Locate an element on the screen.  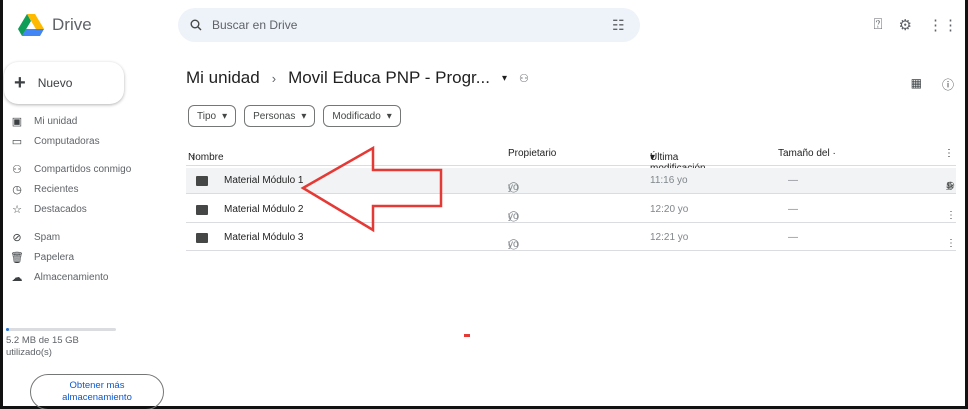
new-button: + Nuevo is located at coordinates (64, 83).